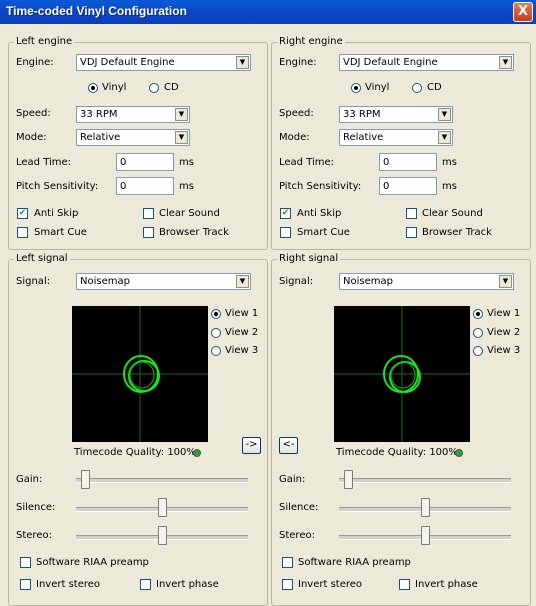 The width and height of the screenshot is (536, 606). Describe the element at coordinates (42, 259) in the screenshot. I see `group-title: Left signal` at that location.